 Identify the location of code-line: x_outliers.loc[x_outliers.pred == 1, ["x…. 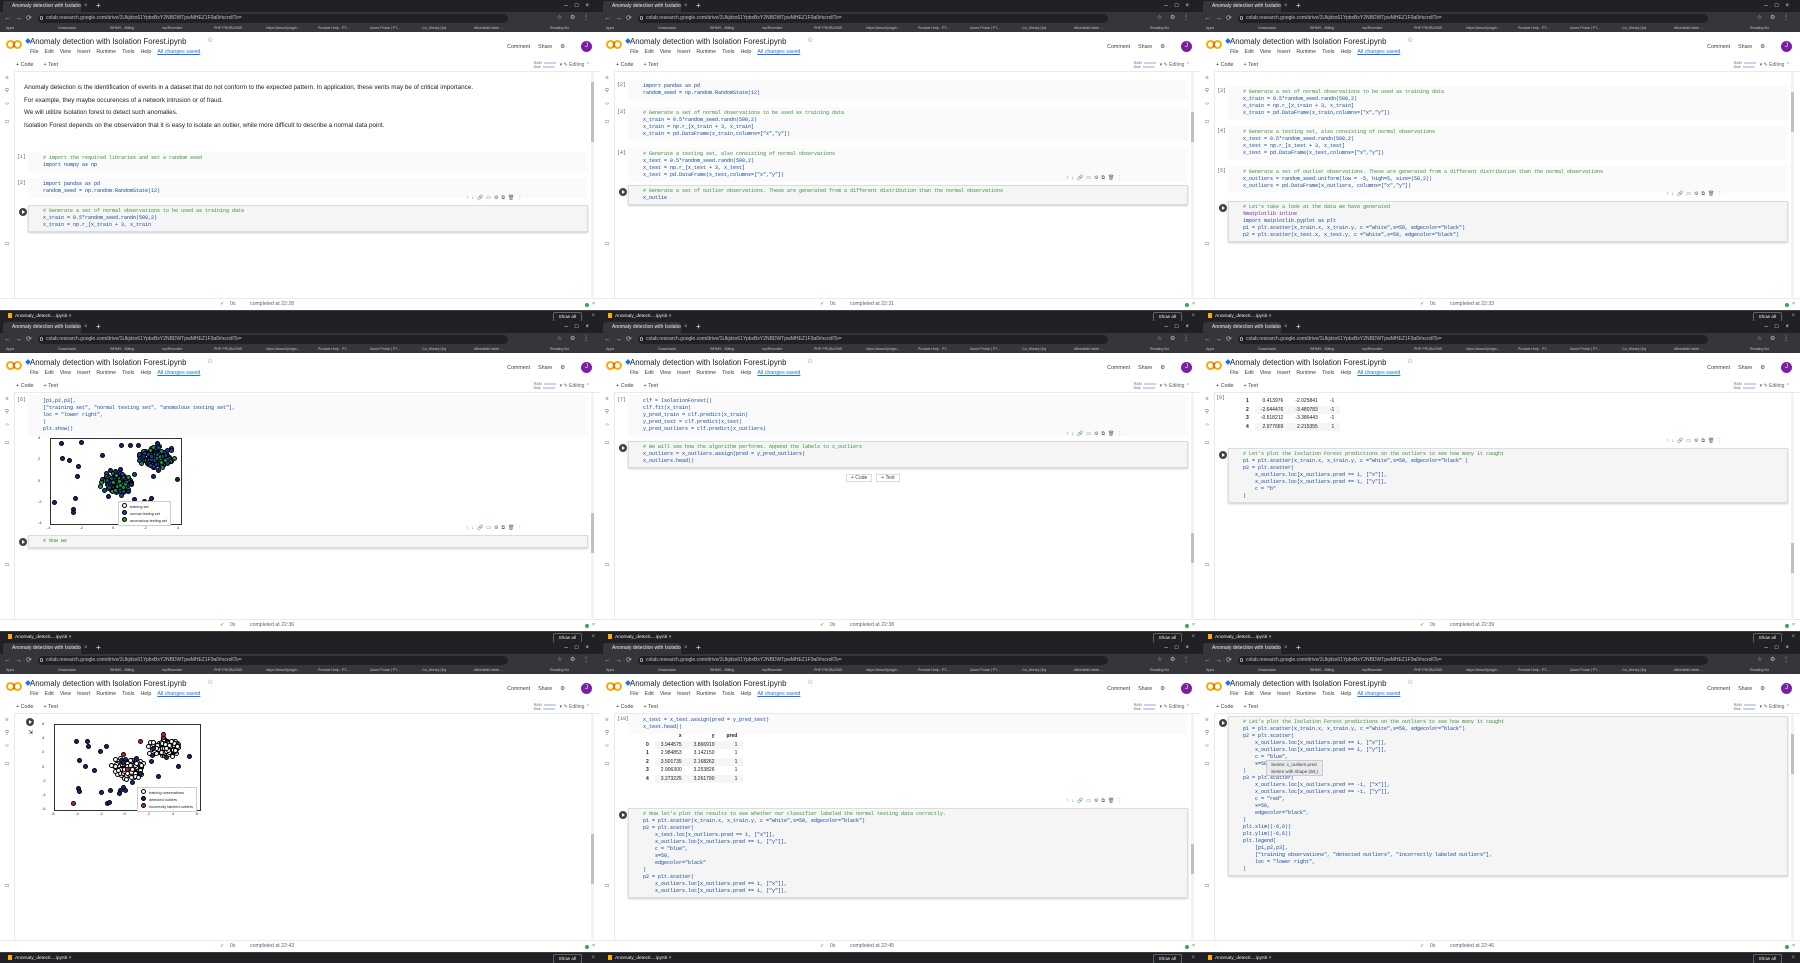
(1508, 743).